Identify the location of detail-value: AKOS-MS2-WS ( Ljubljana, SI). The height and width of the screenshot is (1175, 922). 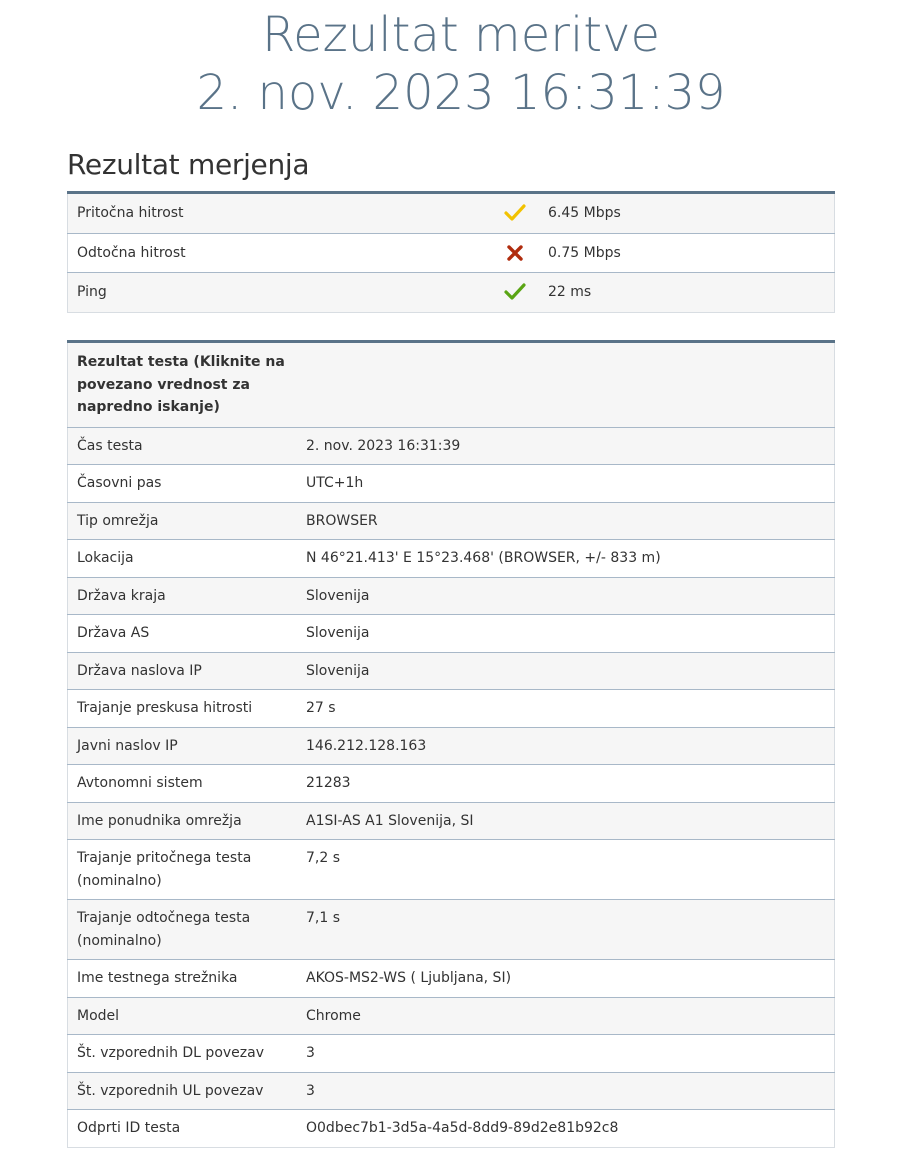
(566, 978).